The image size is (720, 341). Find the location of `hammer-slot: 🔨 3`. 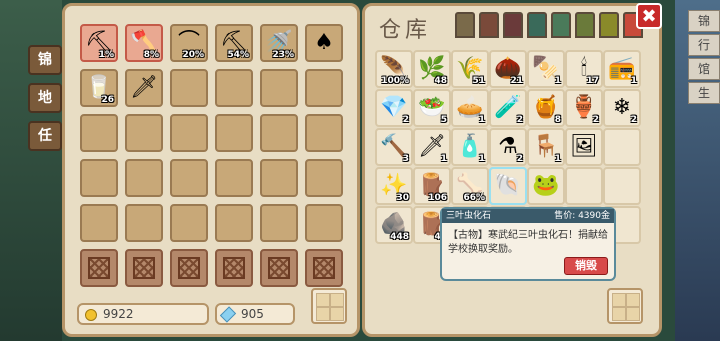

hammer-slot: 🔨 3 is located at coordinates (394, 147).